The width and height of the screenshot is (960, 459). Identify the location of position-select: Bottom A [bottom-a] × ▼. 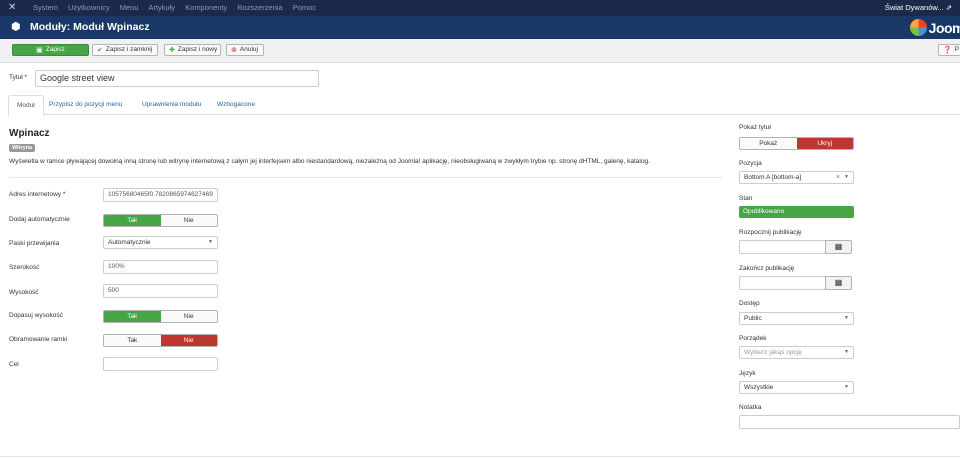
(796, 177).